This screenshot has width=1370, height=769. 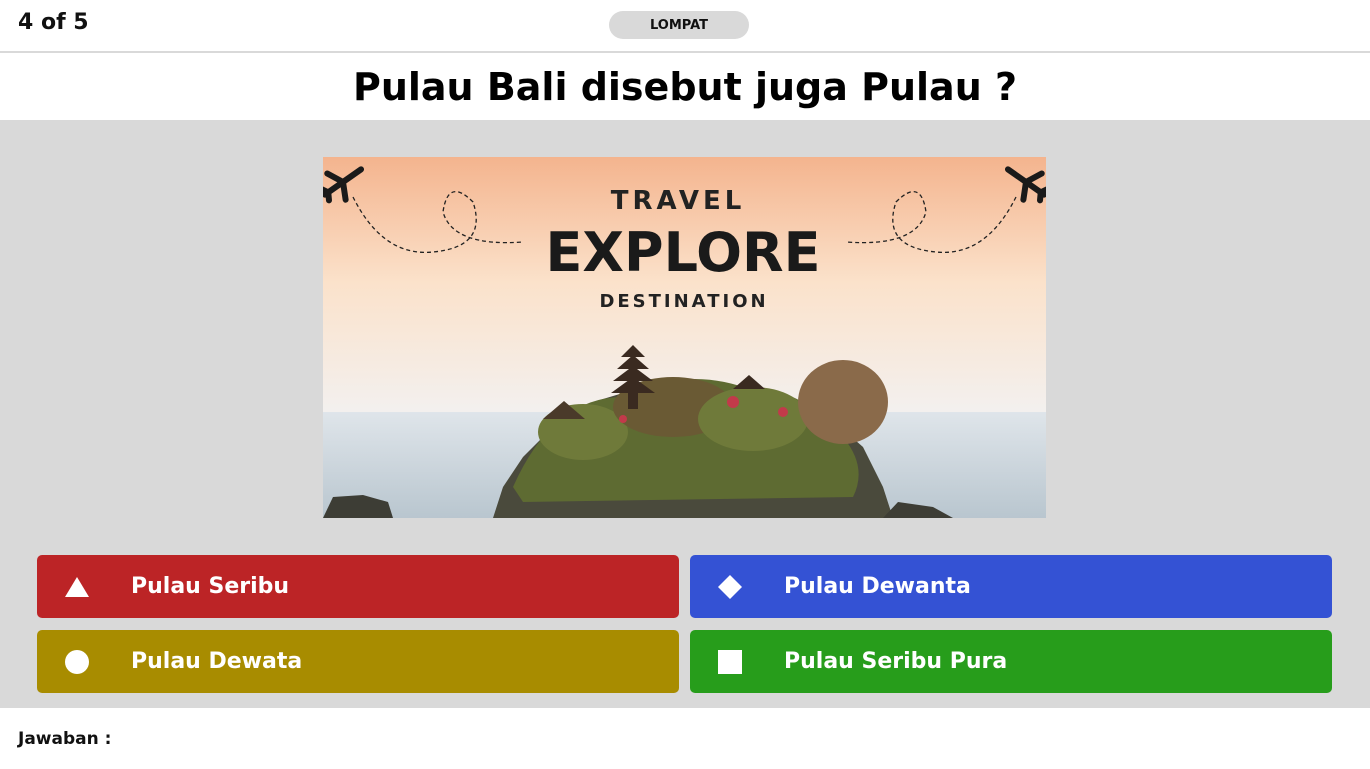 What do you see at coordinates (683, 252) in the screenshot?
I see `hero-line-2: EXPLORE` at bounding box center [683, 252].